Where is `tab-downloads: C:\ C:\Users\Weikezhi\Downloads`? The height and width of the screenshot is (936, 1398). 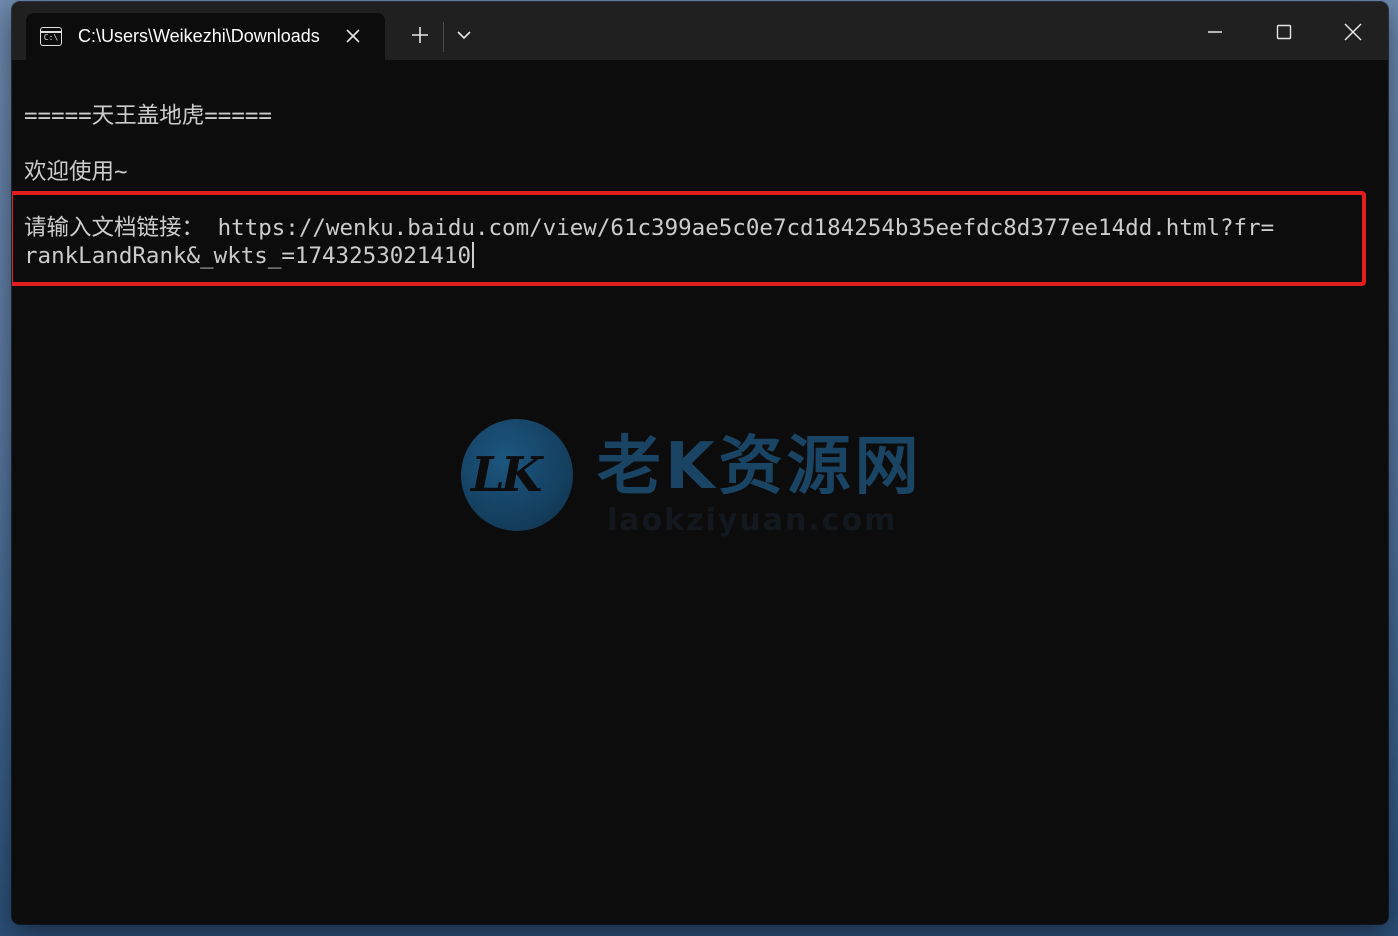
tab-downloads: C:\ C:\Users\Weikezhi\Downloads is located at coordinates (205, 36).